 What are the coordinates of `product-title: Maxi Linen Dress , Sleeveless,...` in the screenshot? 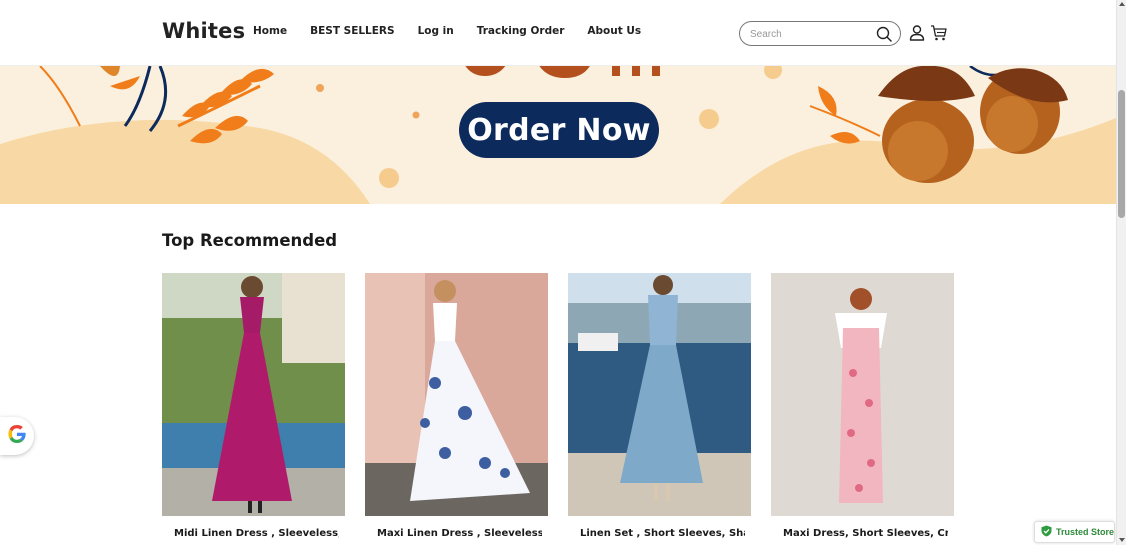 It's located at (459, 533).